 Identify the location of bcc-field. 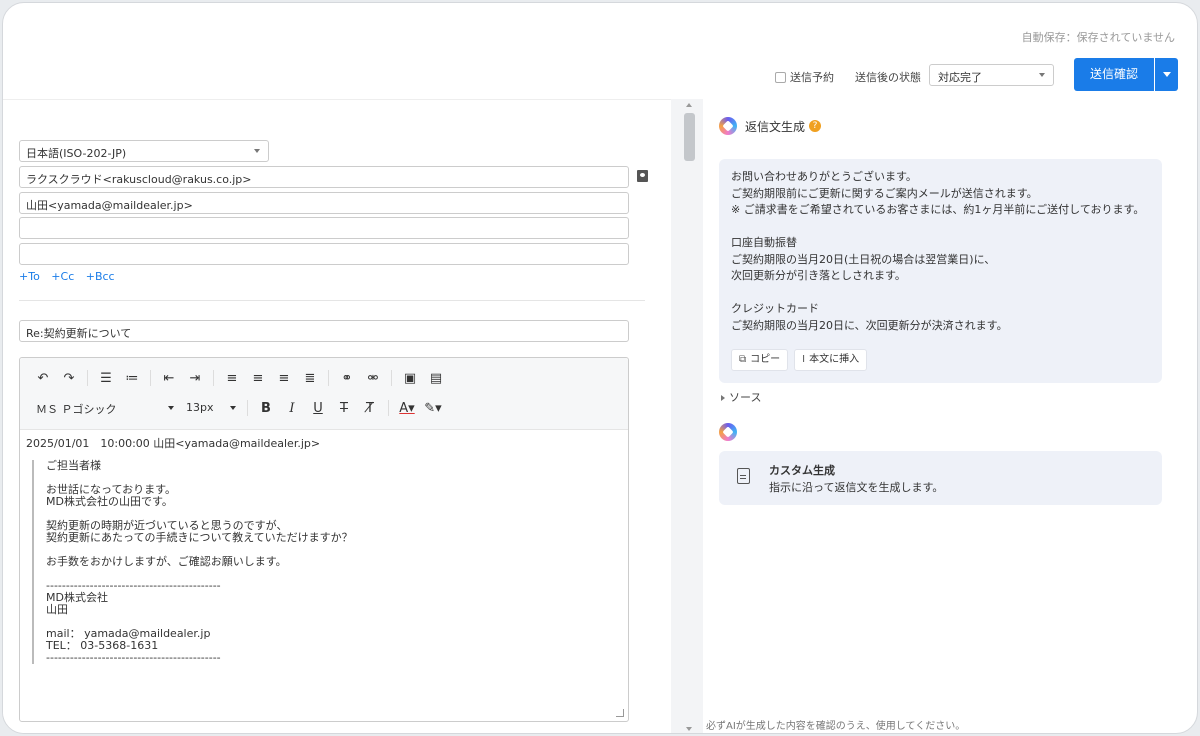
(324, 254).